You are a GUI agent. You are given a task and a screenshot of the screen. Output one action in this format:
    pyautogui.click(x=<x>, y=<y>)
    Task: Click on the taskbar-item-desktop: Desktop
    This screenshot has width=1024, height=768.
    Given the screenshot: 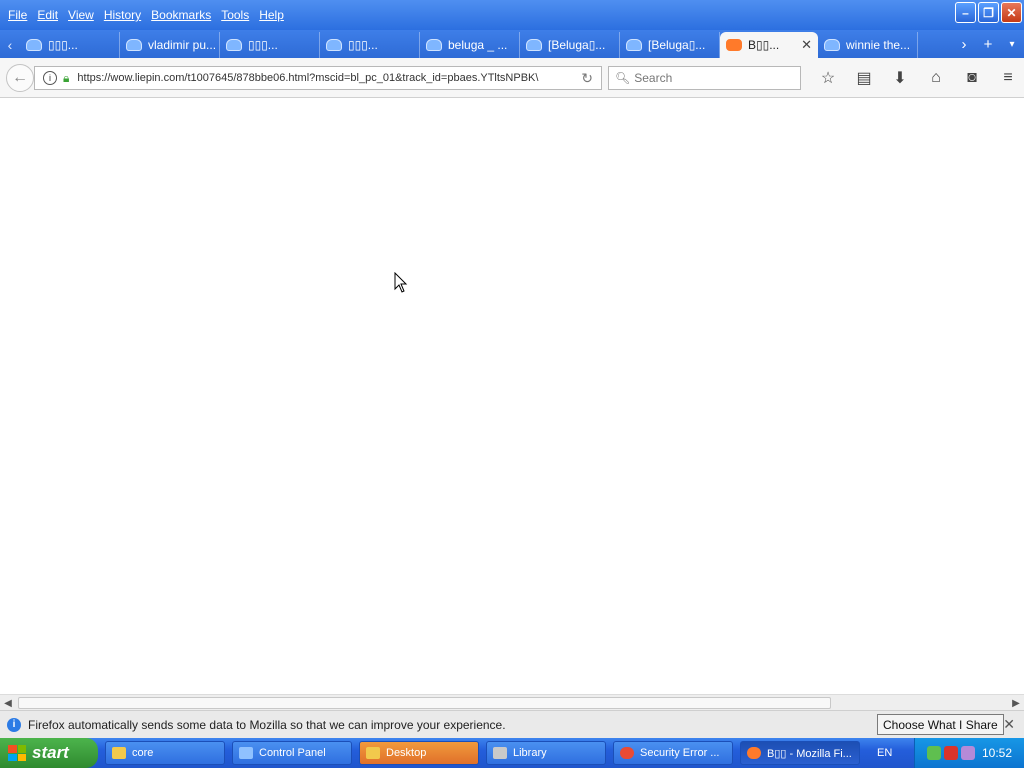 What is the action you would take?
    pyautogui.click(x=419, y=753)
    